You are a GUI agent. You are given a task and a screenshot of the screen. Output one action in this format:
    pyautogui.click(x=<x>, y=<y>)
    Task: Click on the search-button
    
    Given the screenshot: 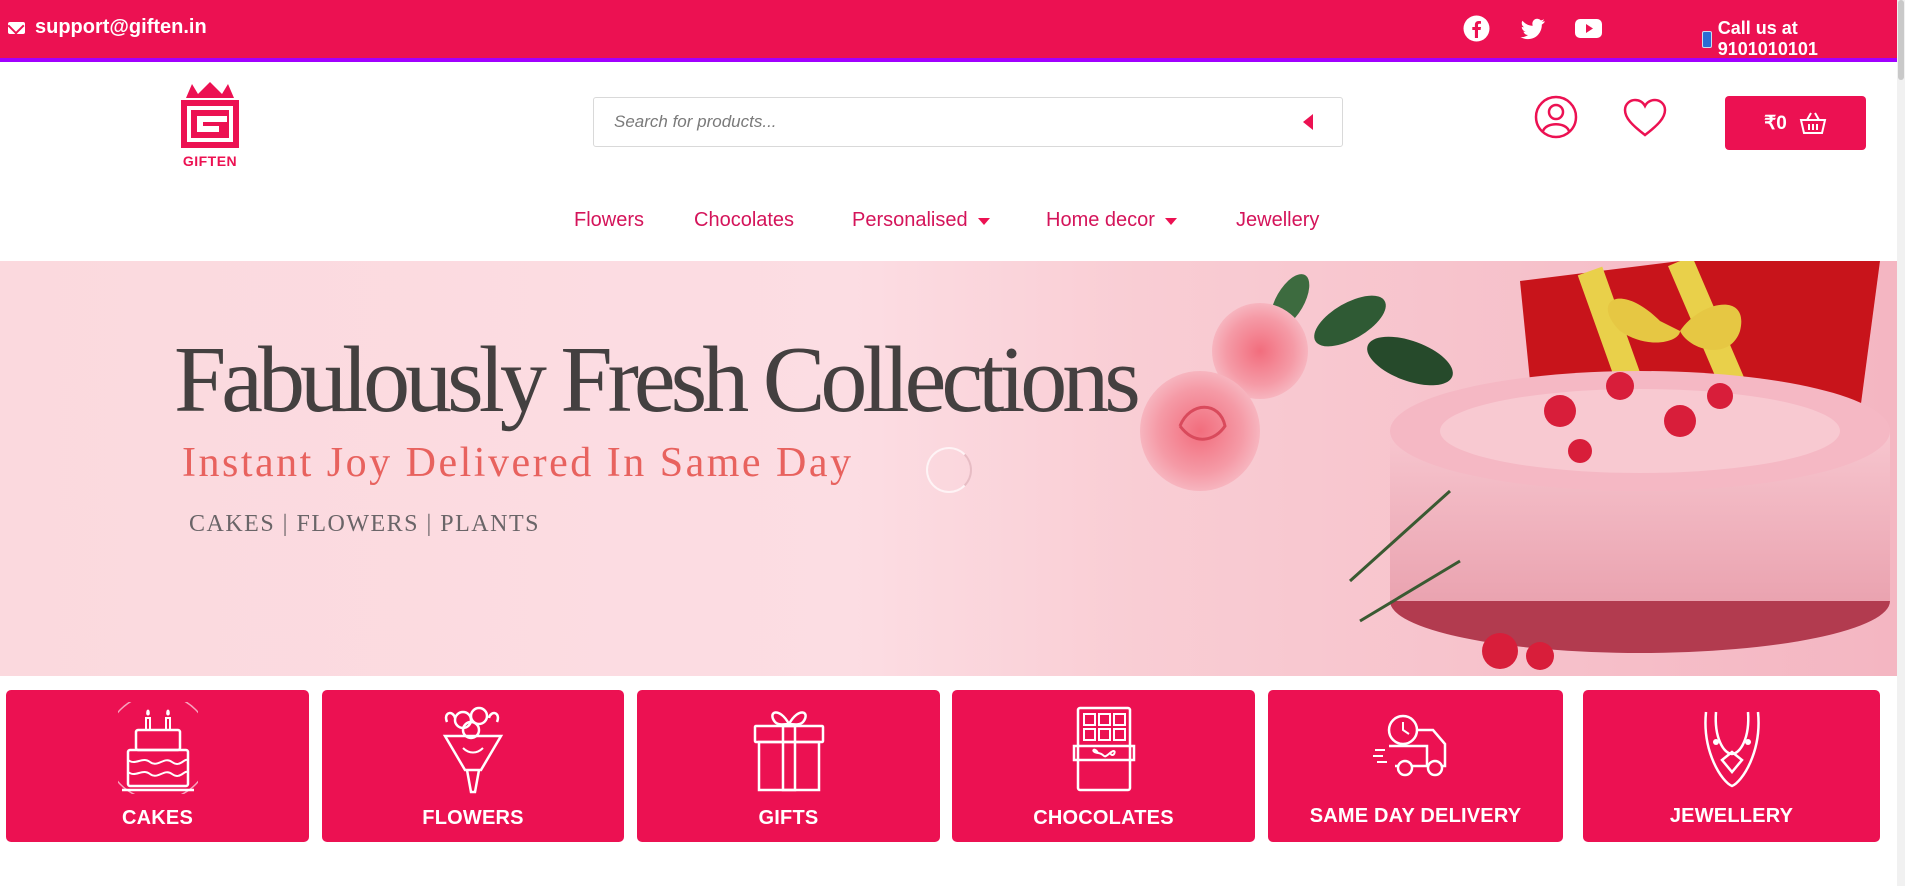 What is the action you would take?
    pyautogui.click(x=1308, y=122)
    